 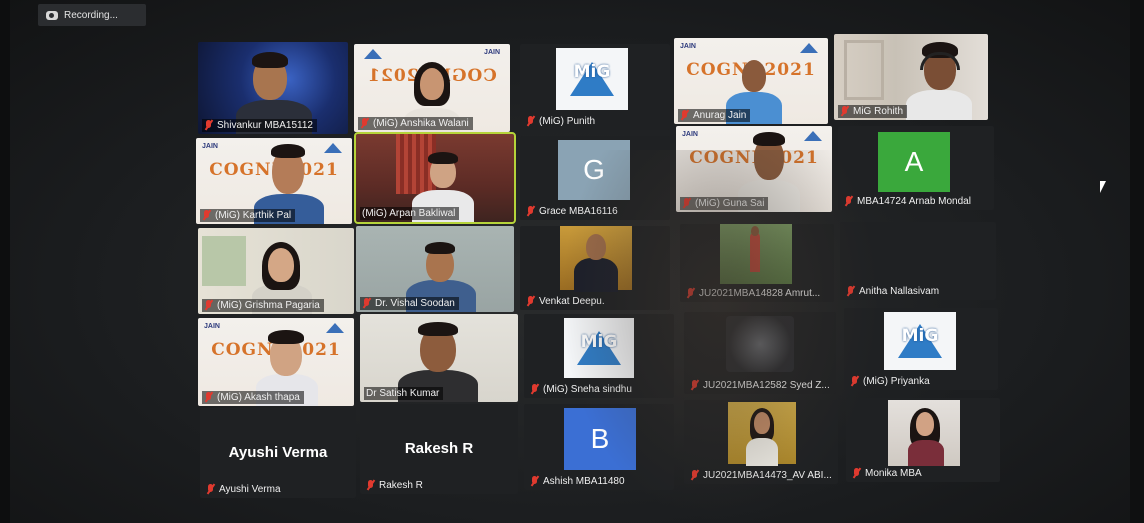 I want to click on participant-name: (MiG) Grishma Pagaria, so click(x=263, y=305).